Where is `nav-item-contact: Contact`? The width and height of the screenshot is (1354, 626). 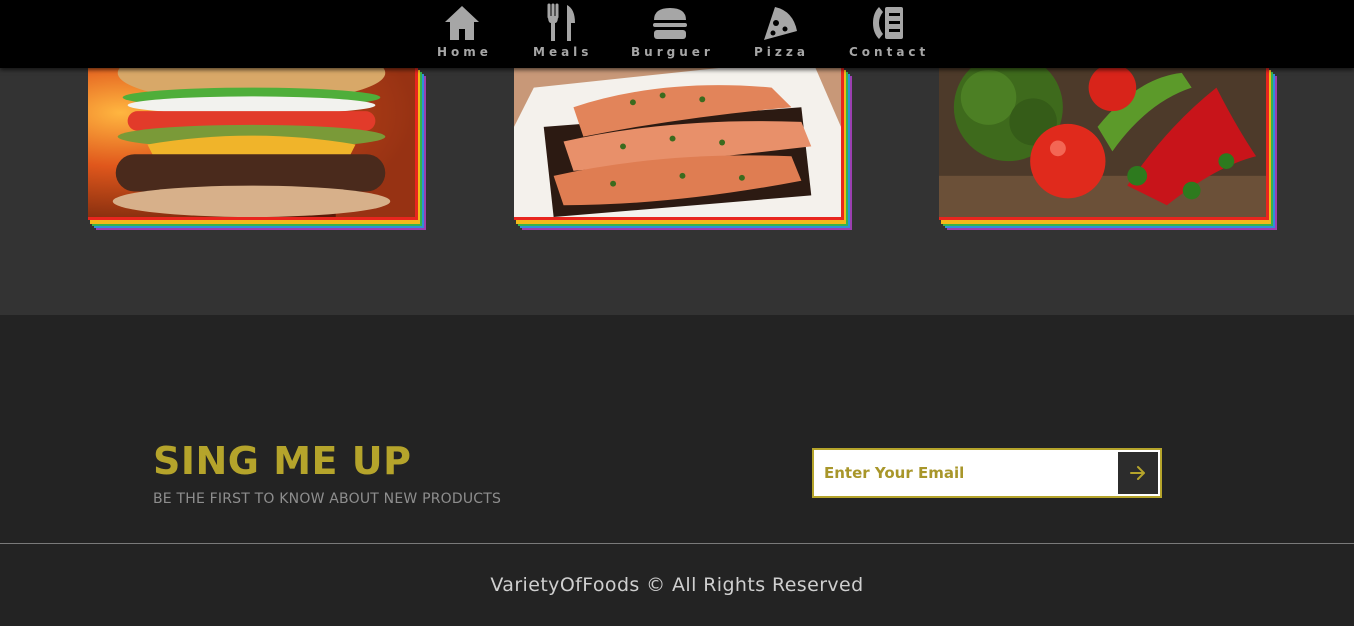
nav-item-contact: Contact is located at coordinates (887, 31).